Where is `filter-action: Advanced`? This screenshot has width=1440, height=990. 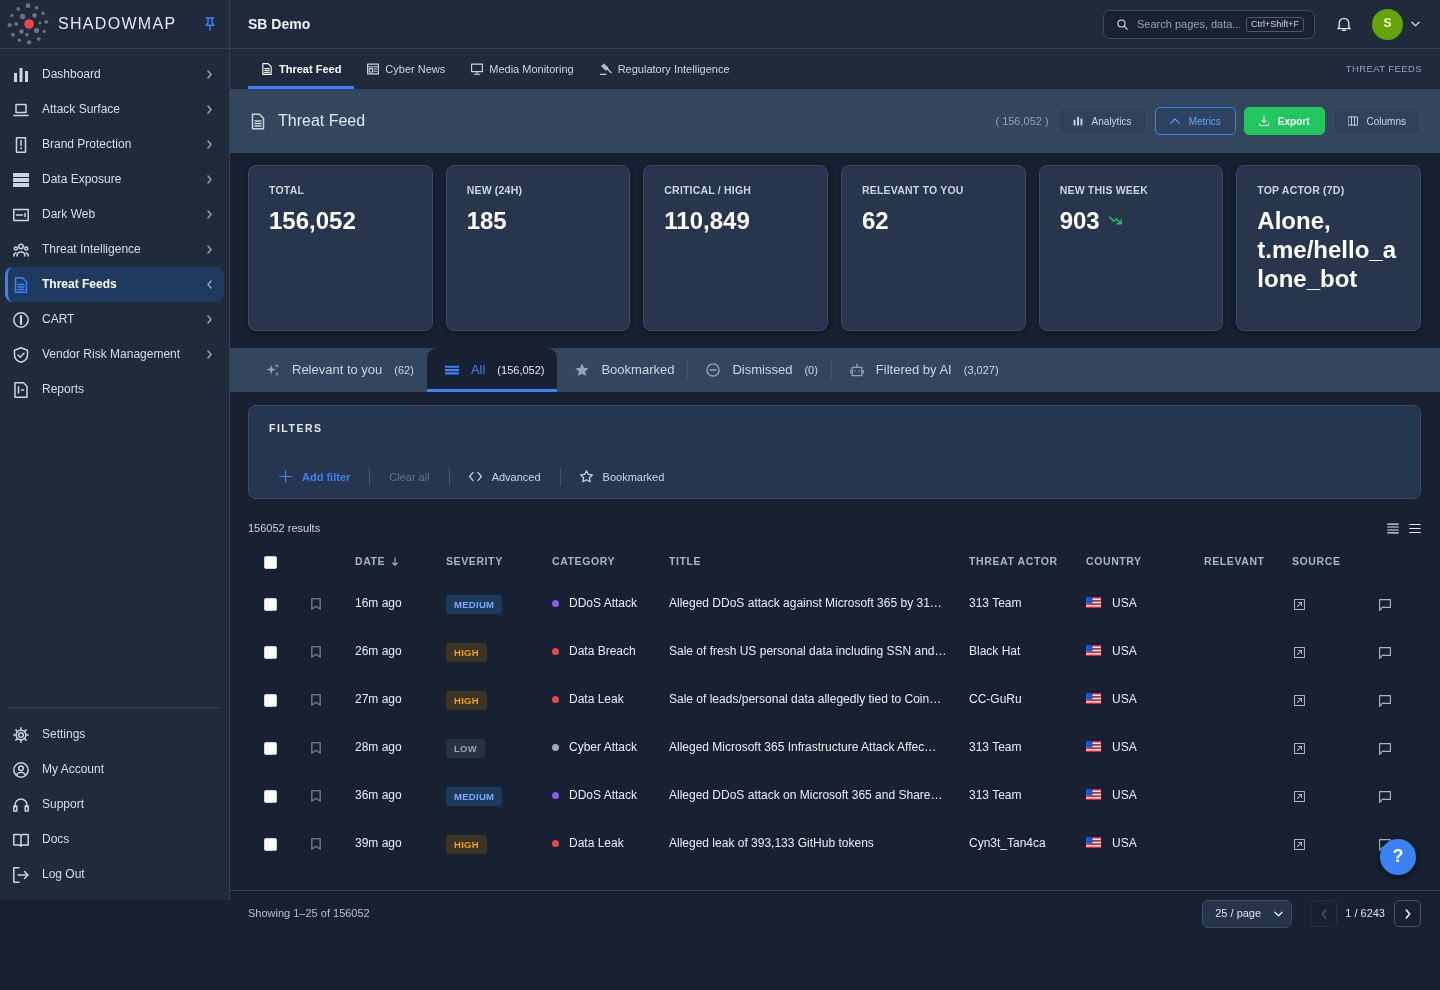
filter-action: Advanced is located at coordinates (504, 476).